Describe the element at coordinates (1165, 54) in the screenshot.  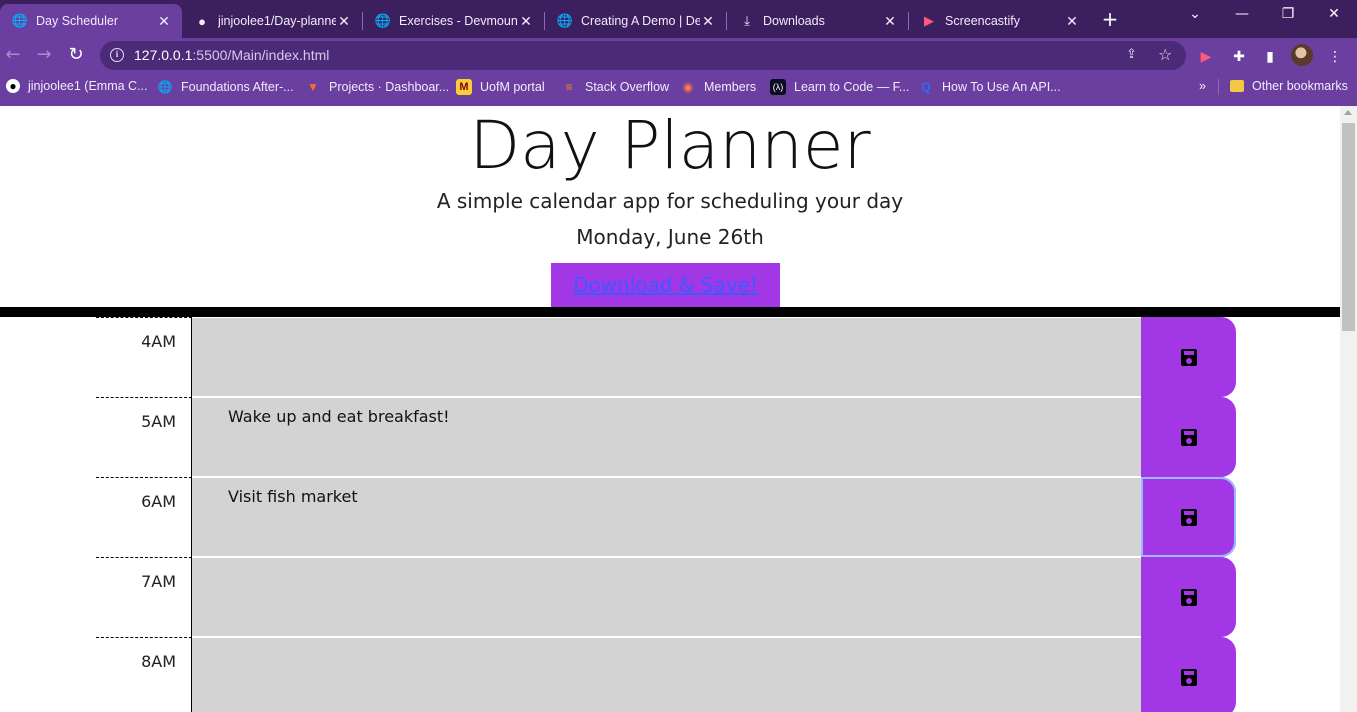
I see `bookmark-star-icon: ☆` at that location.